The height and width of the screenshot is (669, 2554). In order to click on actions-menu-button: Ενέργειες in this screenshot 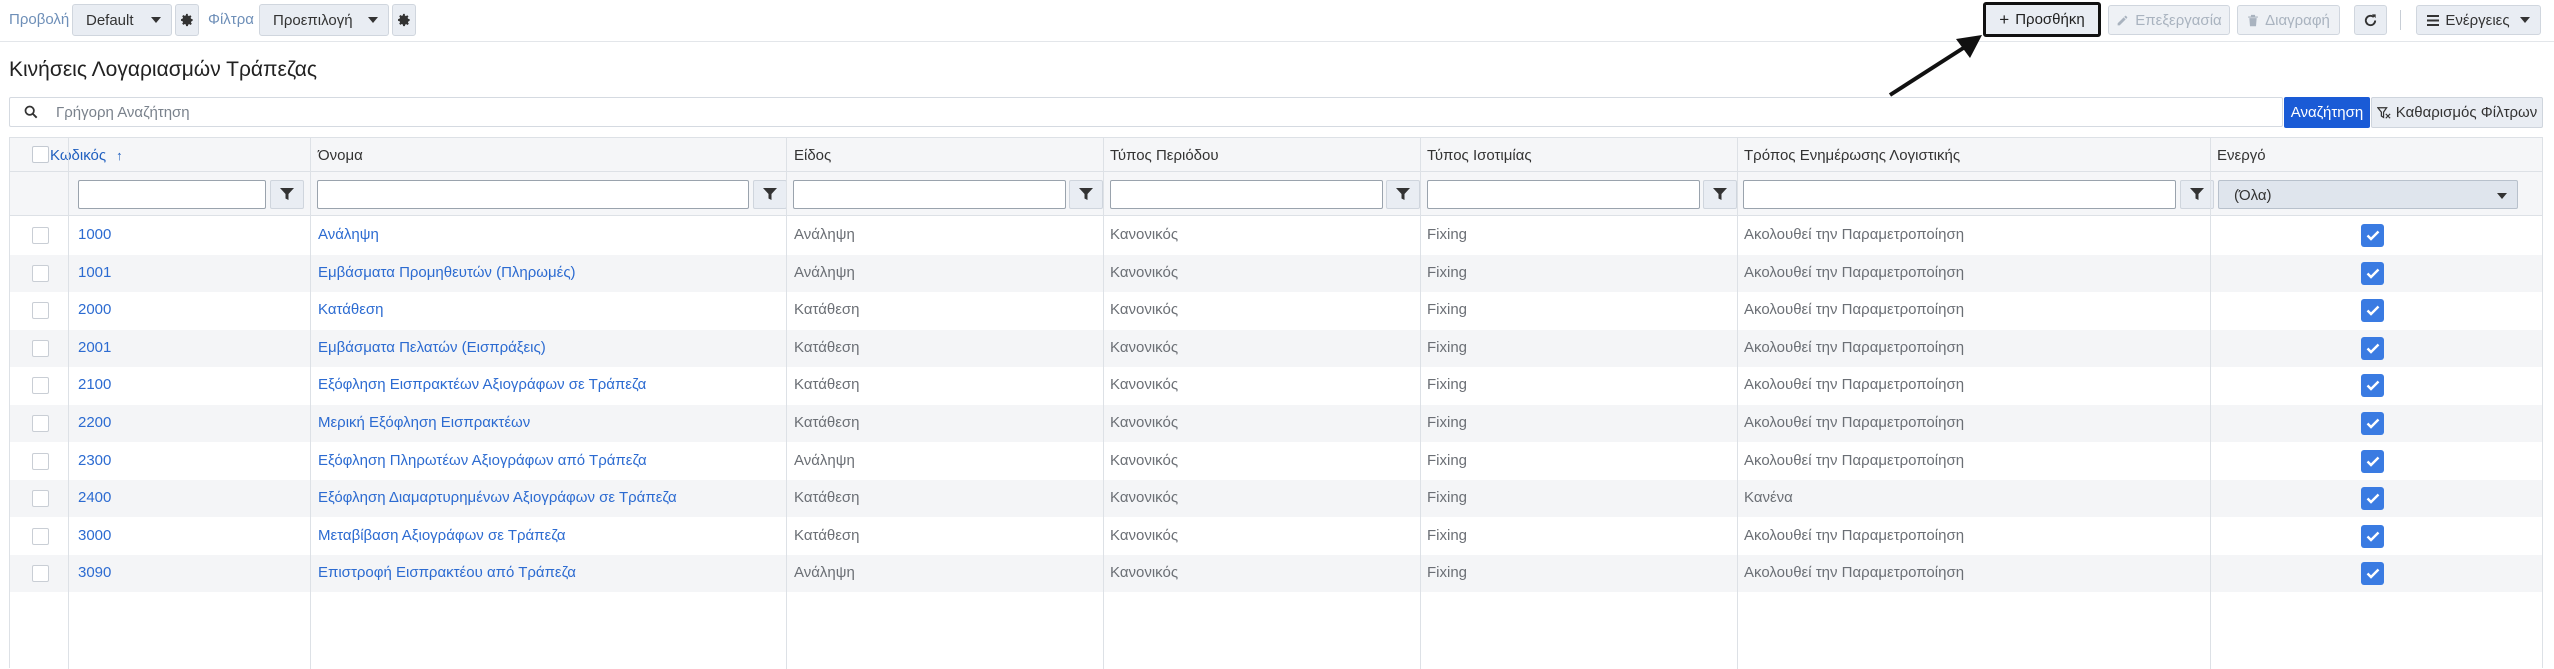, I will do `click(2478, 20)`.